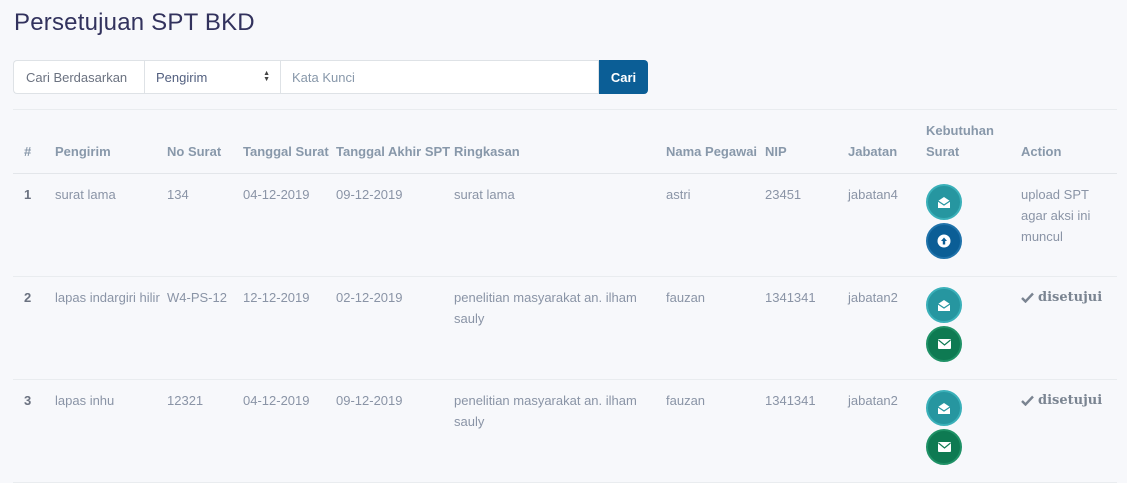 This screenshot has width=1127, height=483. Describe the element at coordinates (289, 328) in the screenshot. I see `row-tanggal-surat: 12-12-2019` at that location.